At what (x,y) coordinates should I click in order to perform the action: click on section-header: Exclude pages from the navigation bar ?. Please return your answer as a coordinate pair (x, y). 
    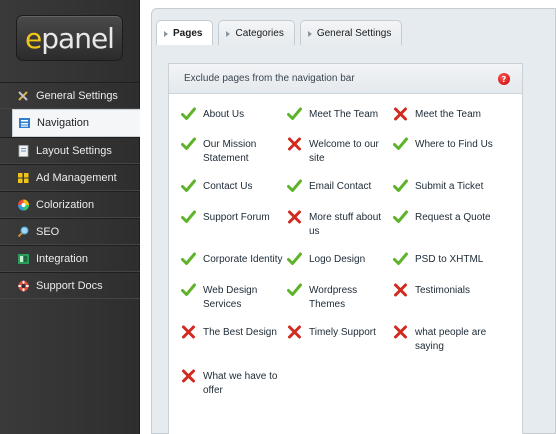
    Looking at the image, I should click on (345, 79).